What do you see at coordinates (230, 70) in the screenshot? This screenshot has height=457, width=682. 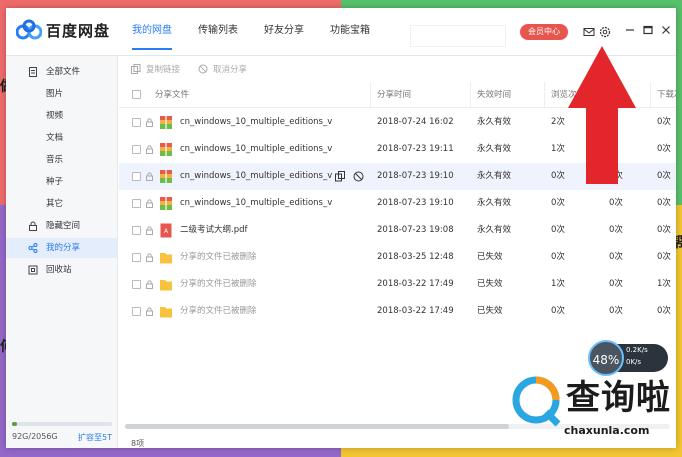 I see `cancel-share-label: 取消分享` at bounding box center [230, 70].